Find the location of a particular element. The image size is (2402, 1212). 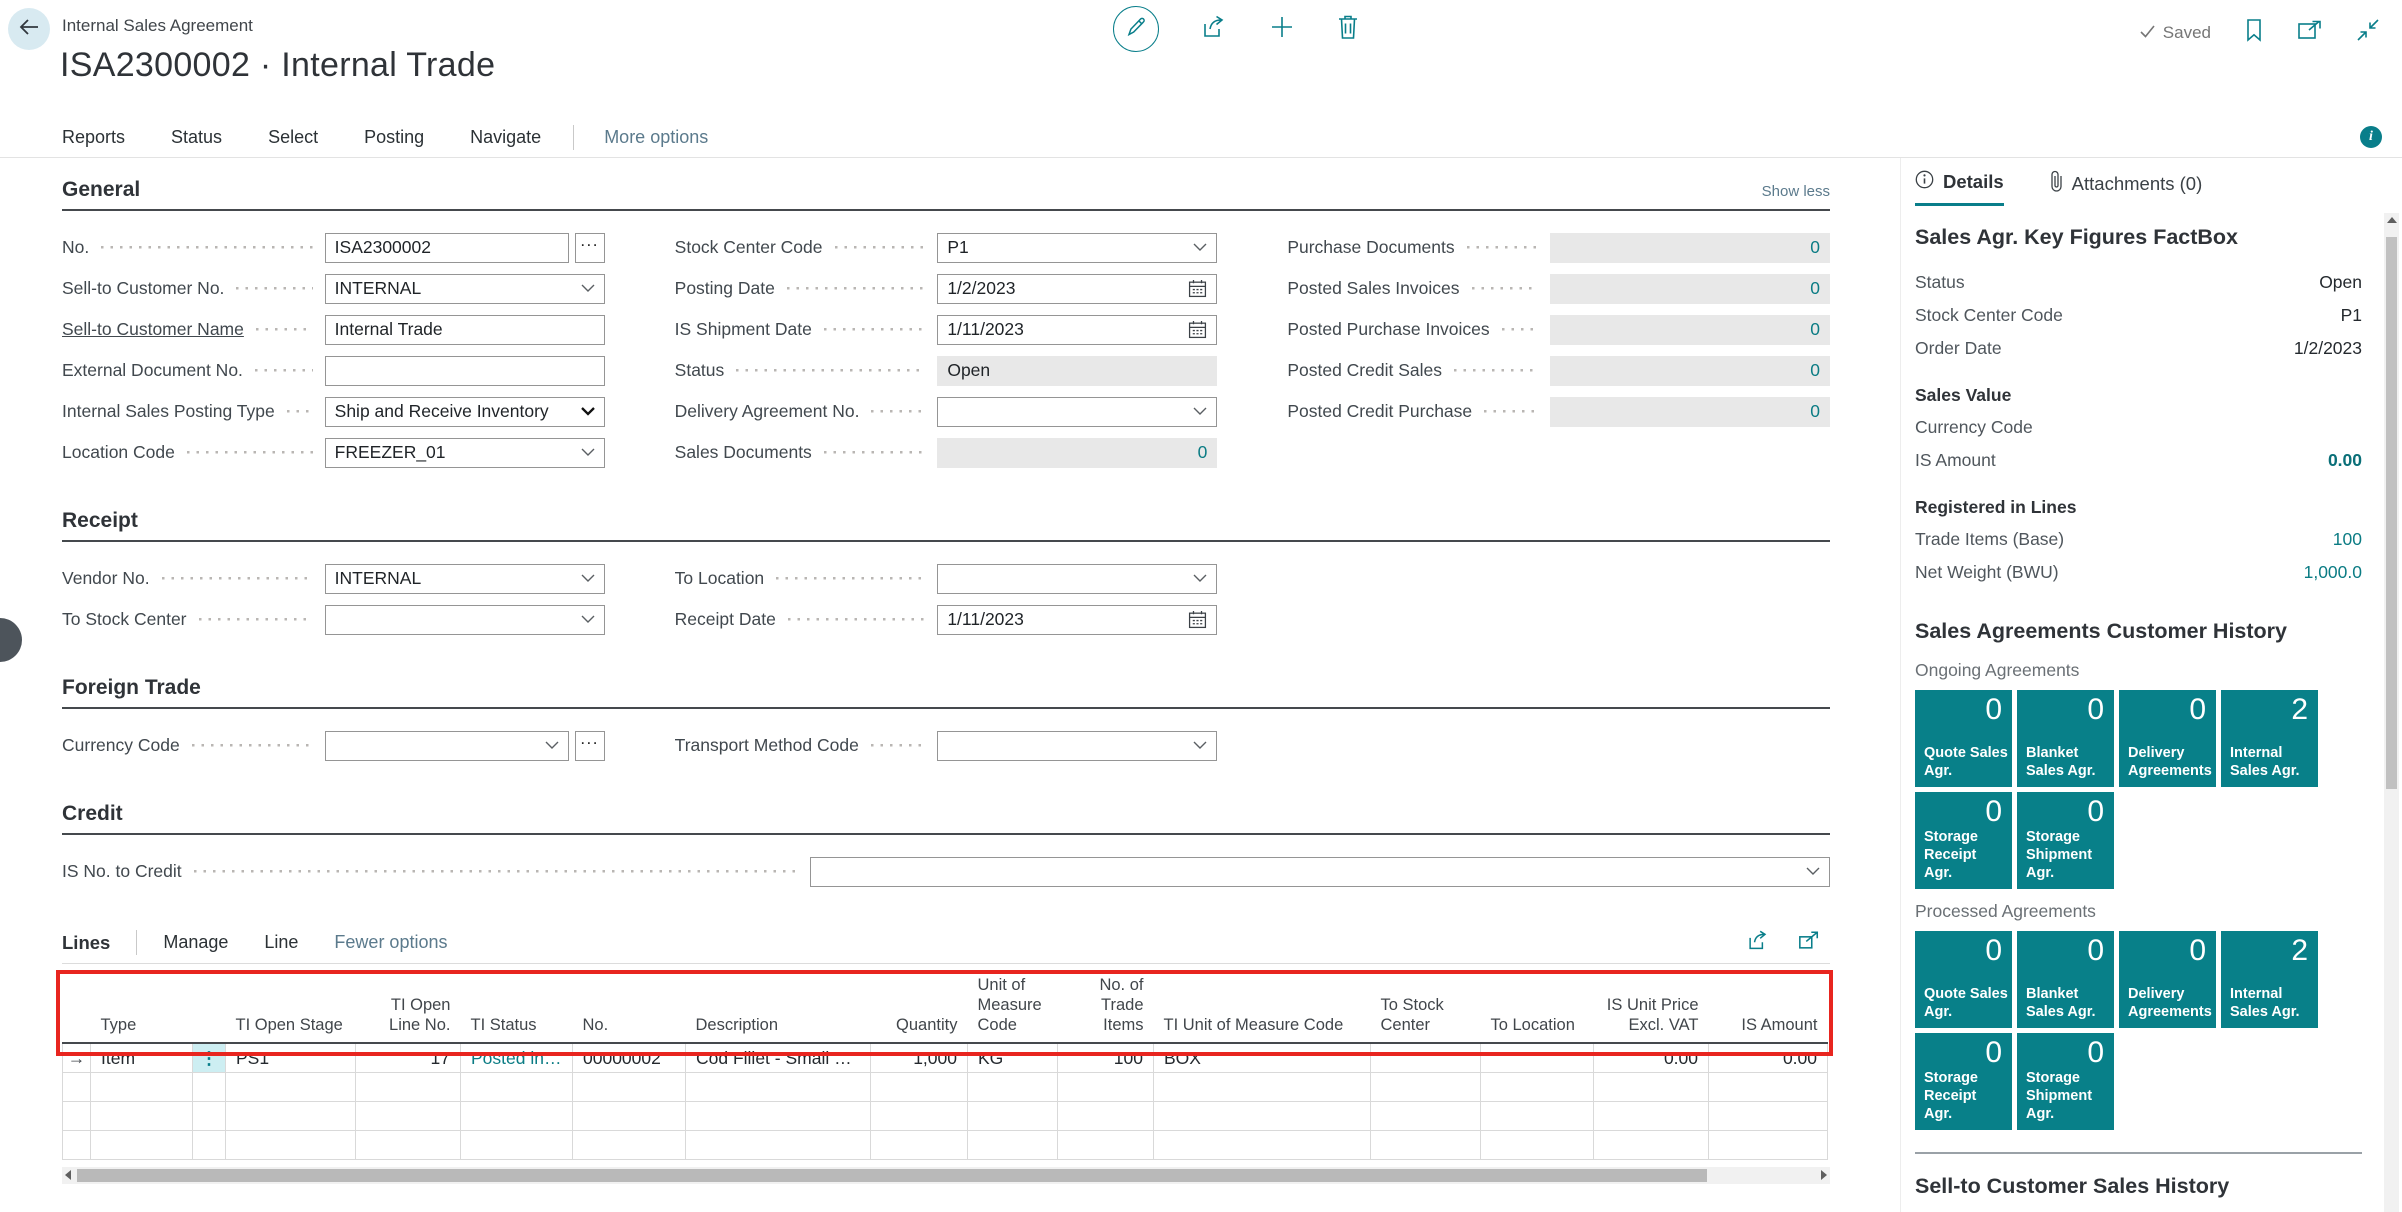

field-input-vendor-no: INTERNAL is located at coordinates (464, 578).